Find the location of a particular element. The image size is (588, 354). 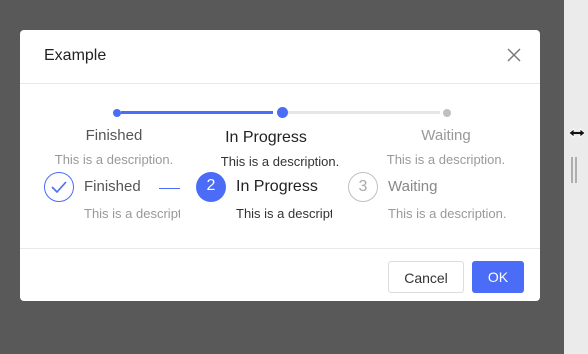

step-finished-title: Finished is located at coordinates (112, 186).